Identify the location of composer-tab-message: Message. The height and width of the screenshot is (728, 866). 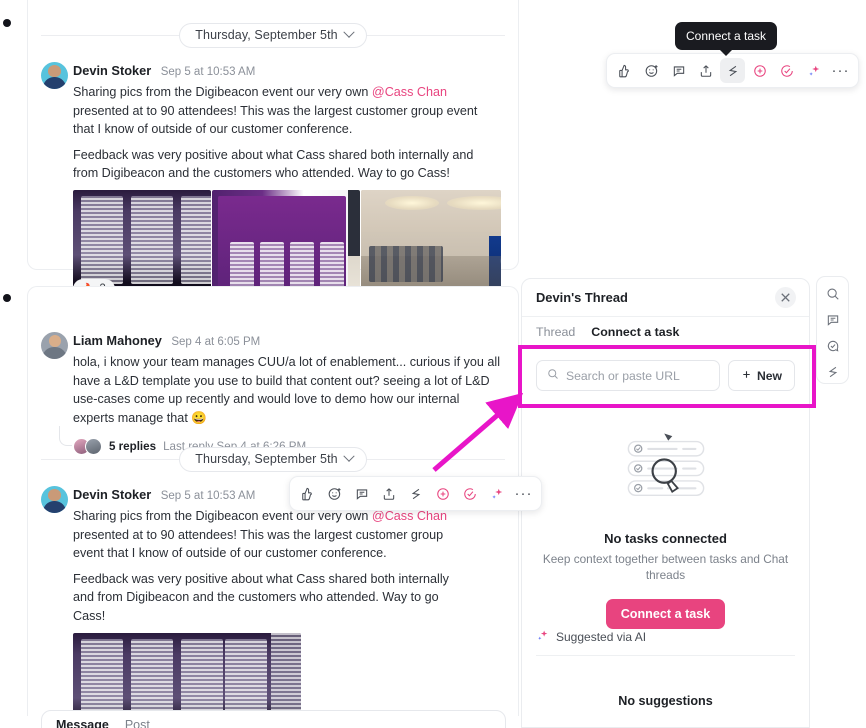
(82, 723).